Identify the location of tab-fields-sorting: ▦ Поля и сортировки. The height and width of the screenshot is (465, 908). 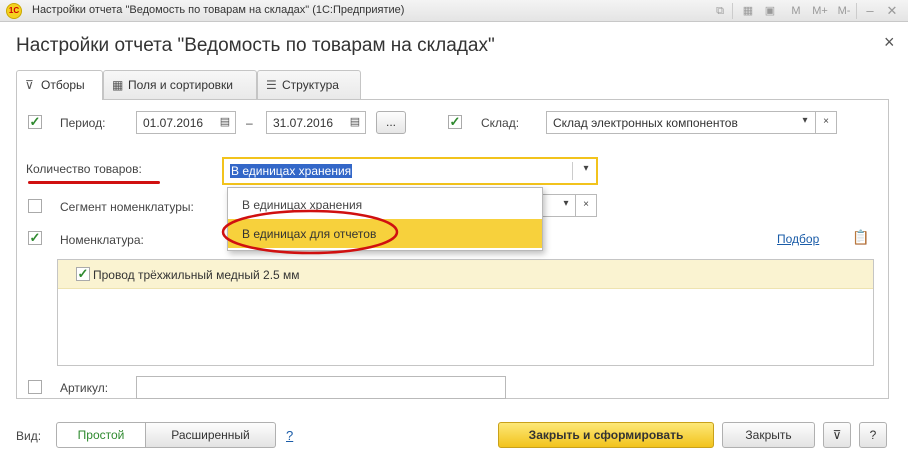
(180, 84).